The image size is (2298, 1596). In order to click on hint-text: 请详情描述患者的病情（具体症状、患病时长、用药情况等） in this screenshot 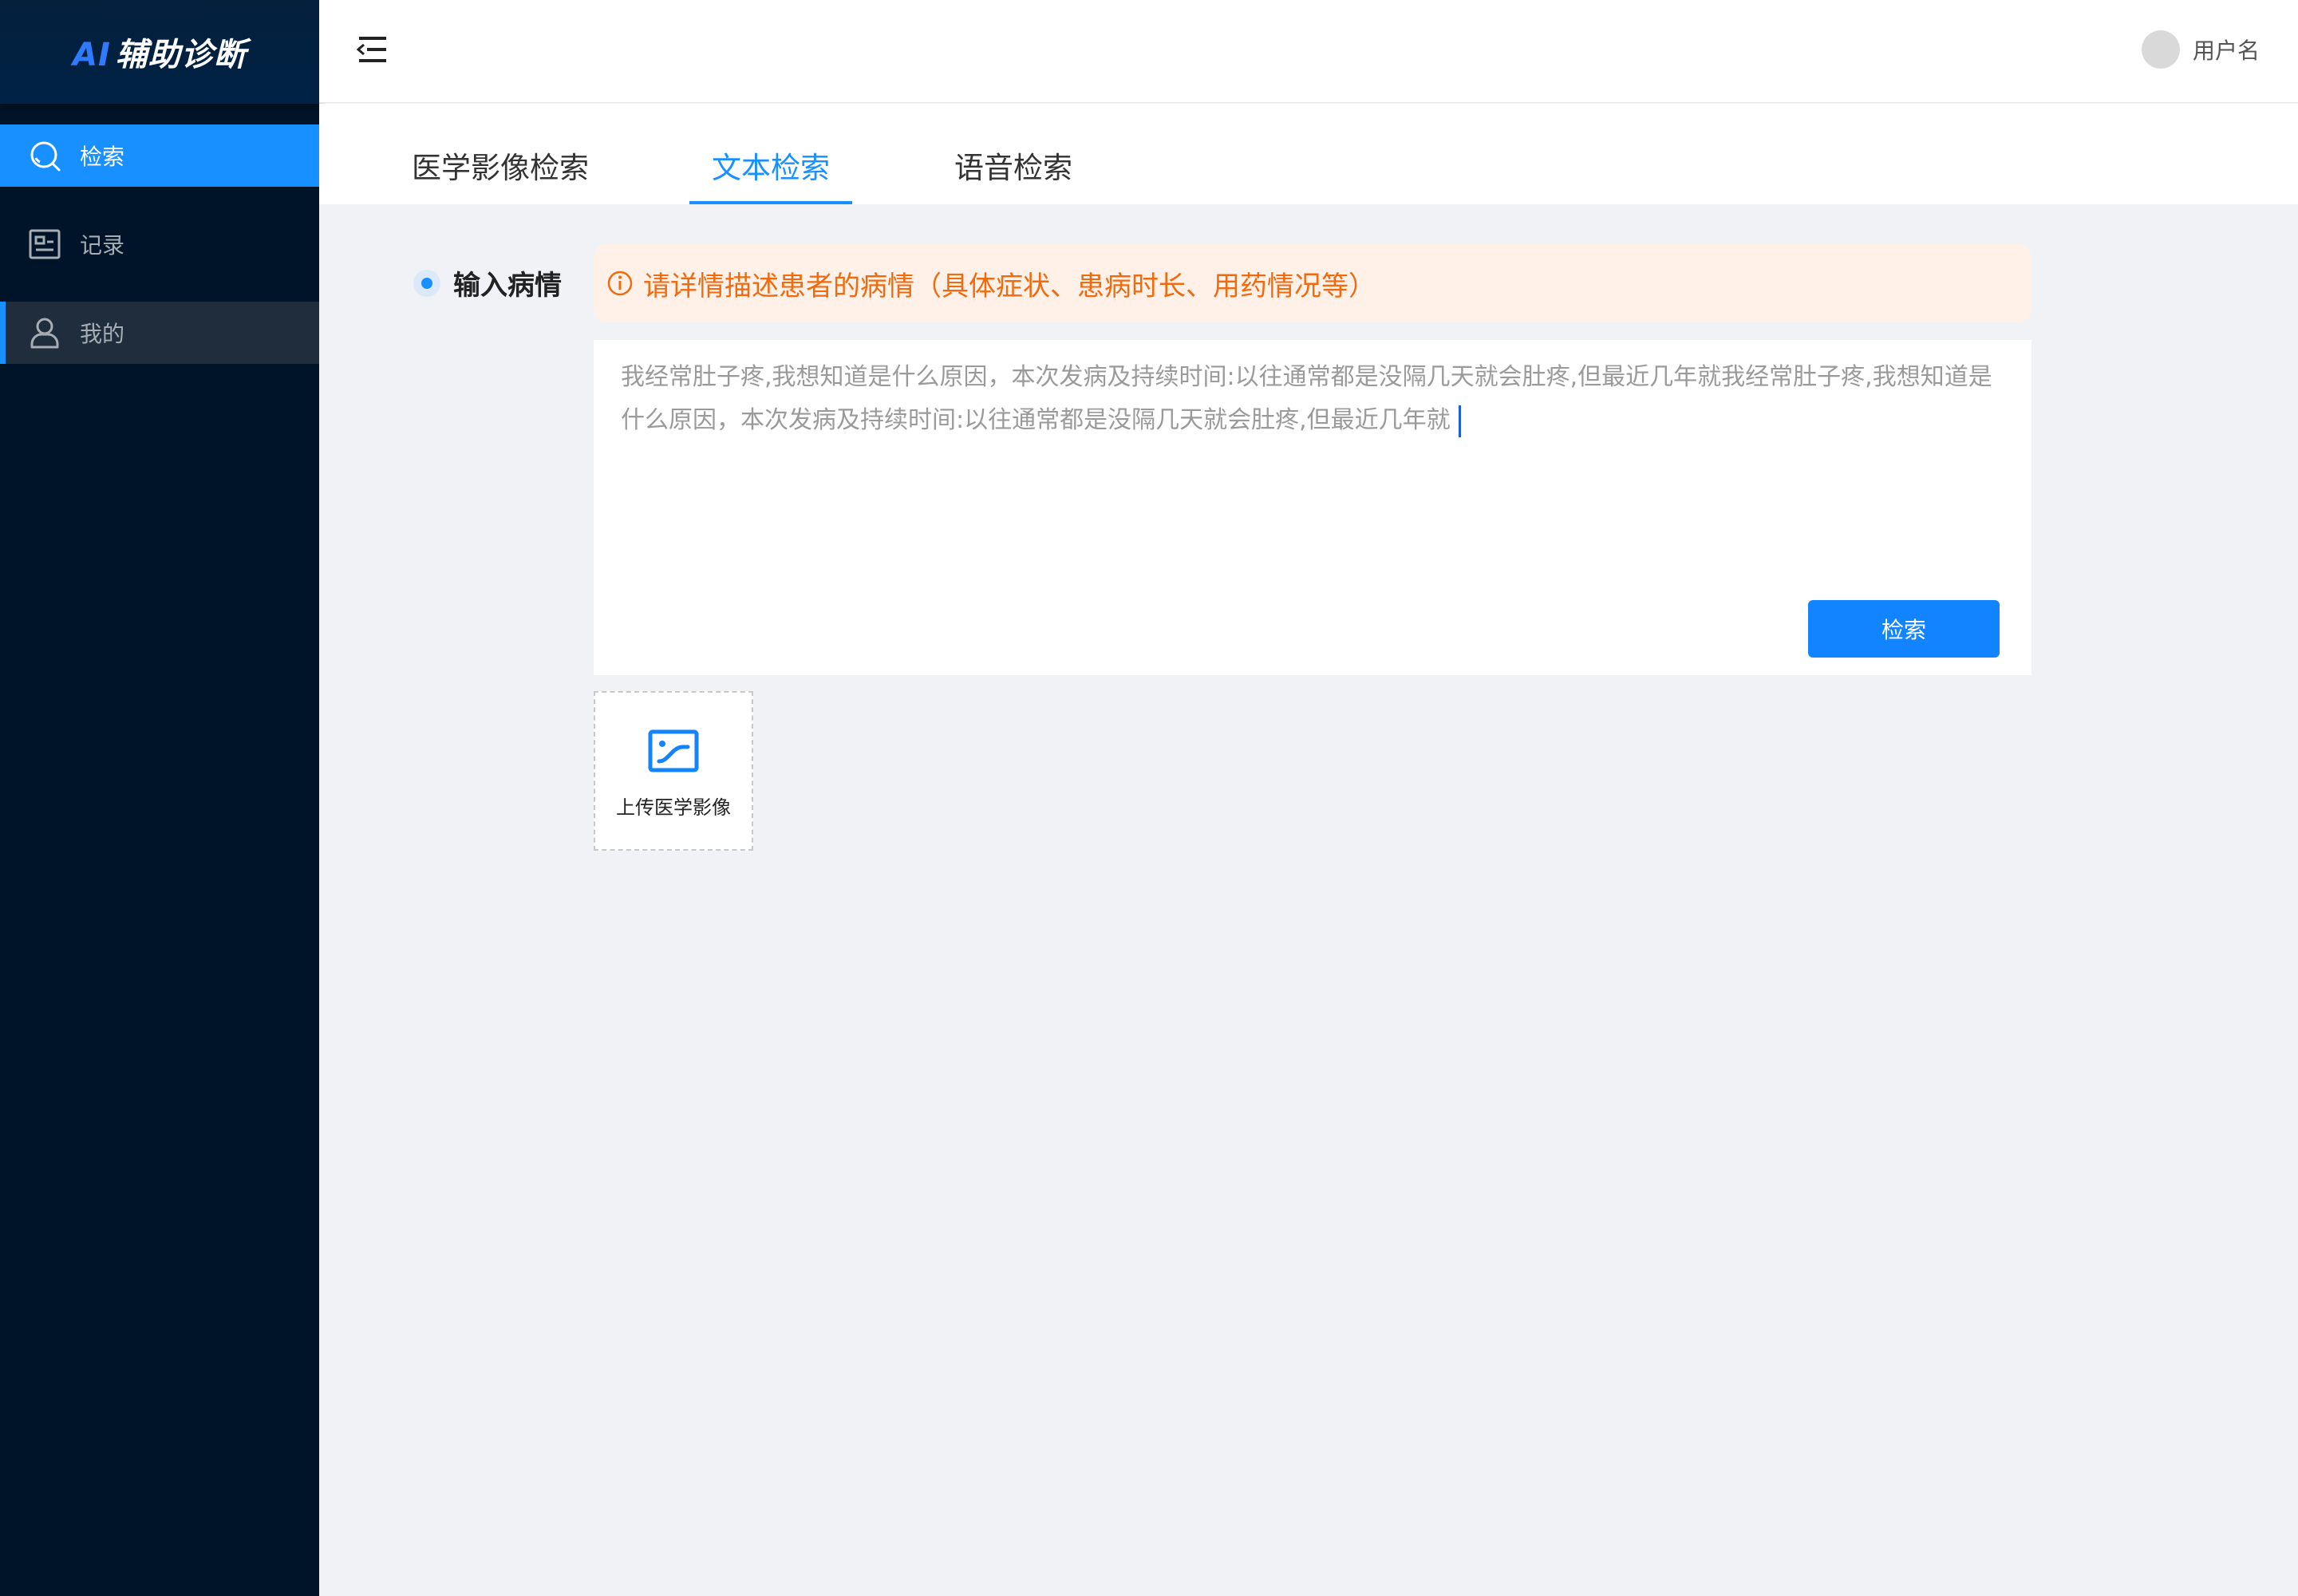, I will do `click(1009, 286)`.